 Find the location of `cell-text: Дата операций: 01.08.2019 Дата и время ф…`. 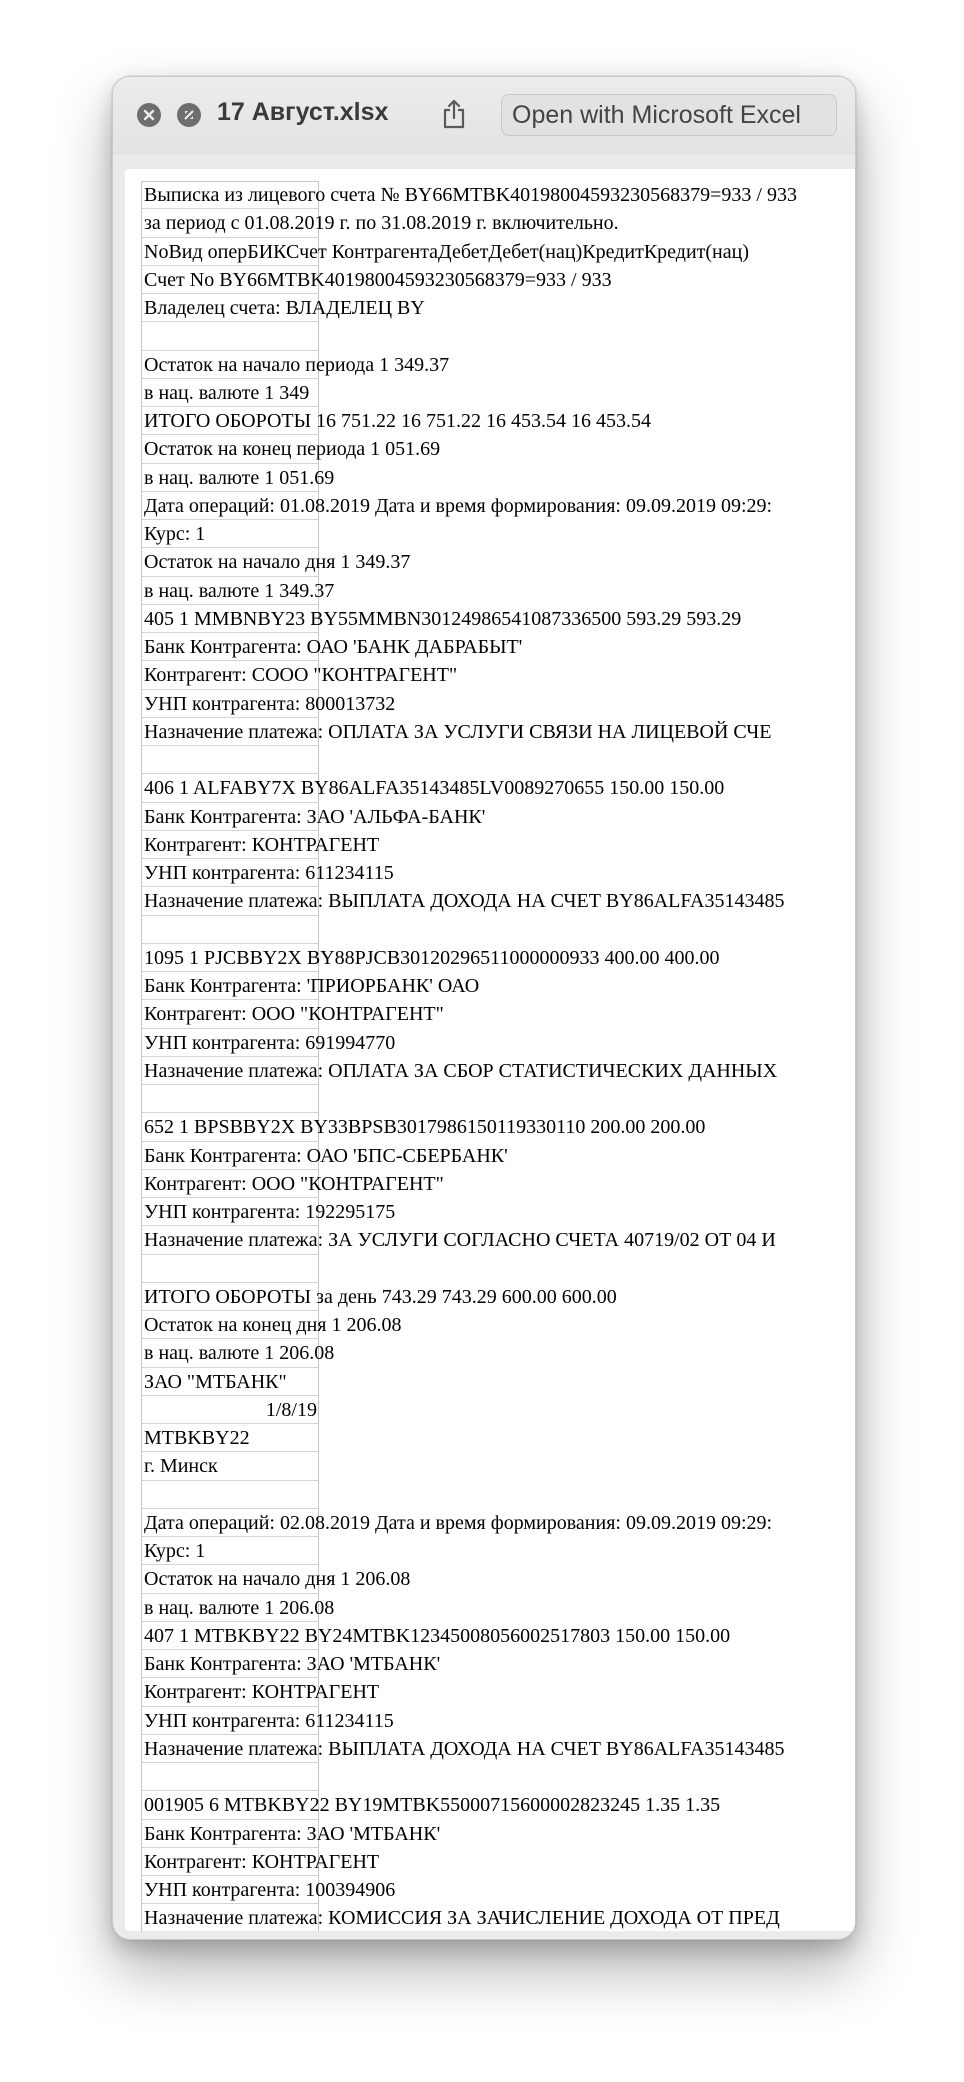

cell-text: Дата операций: 01.08.2019 Дата и время ф… is located at coordinates (458, 505).